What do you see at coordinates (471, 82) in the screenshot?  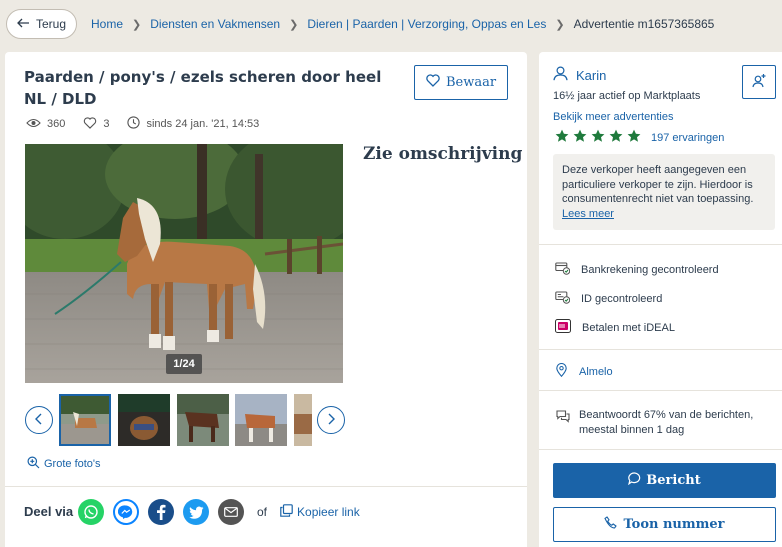 I see `save-label: Bewaar` at bounding box center [471, 82].